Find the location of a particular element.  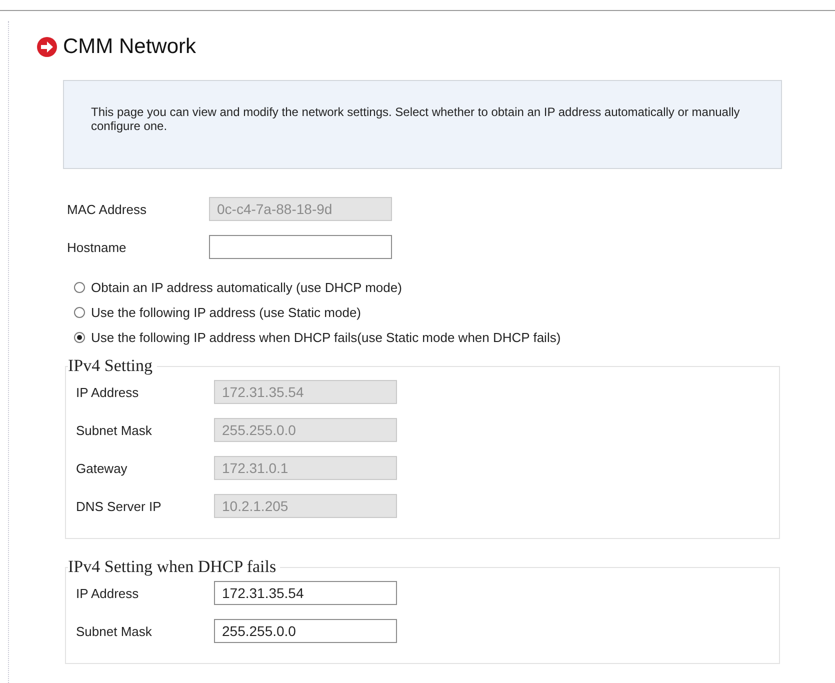

group-legend: IPv4 Setting when DHCP fails is located at coordinates (174, 567).